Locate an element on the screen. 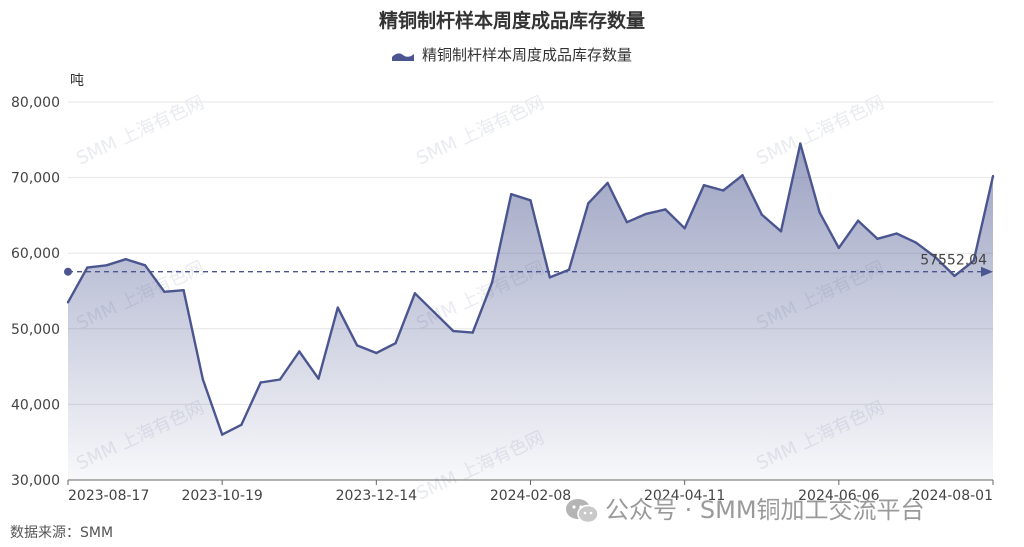  x-tick-label: 2024-02-08 is located at coordinates (530, 496).